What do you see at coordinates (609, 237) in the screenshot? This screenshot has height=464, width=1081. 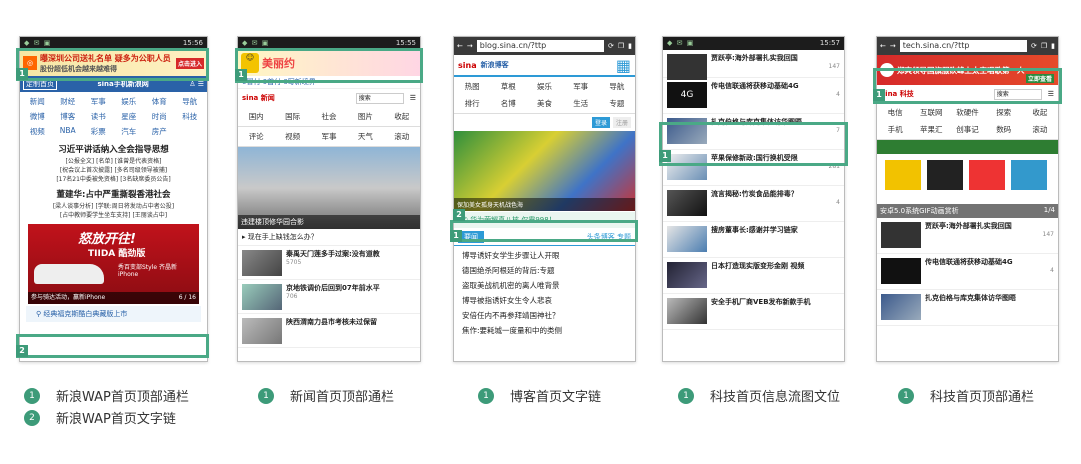 I see `section-links: 头条博客 专题` at bounding box center [609, 237].